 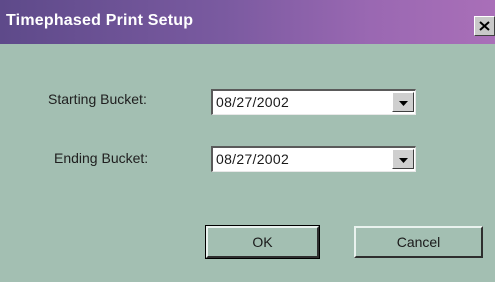 I want to click on close-button, so click(x=484, y=26).